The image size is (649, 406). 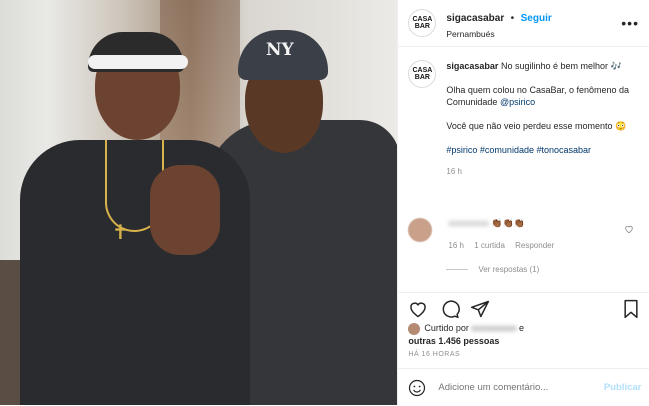 What do you see at coordinates (536, 126) in the screenshot?
I see `caption-line-3: Você que não veio perdeu esse momento 😳` at bounding box center [536, 126].